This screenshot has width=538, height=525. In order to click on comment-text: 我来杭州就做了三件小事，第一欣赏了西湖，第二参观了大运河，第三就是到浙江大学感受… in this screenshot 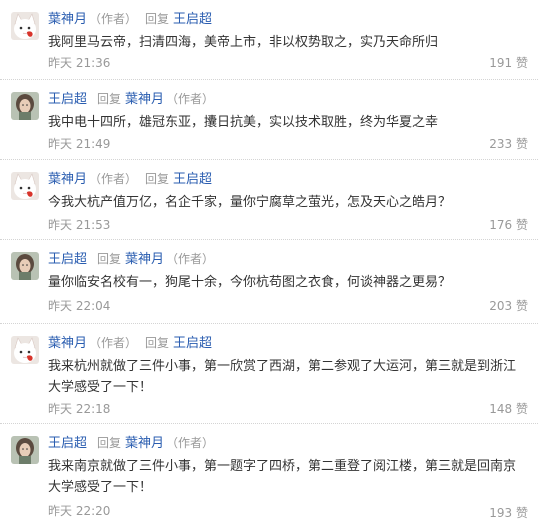, I will do `click(282, 377)`.